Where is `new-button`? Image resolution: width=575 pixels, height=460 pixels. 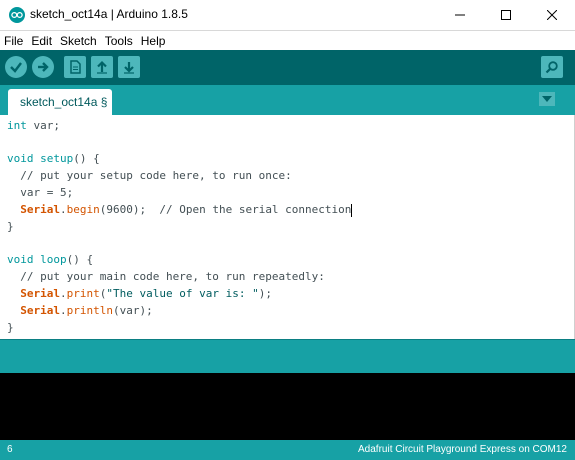
new-button is located at coordinates (75, 67).